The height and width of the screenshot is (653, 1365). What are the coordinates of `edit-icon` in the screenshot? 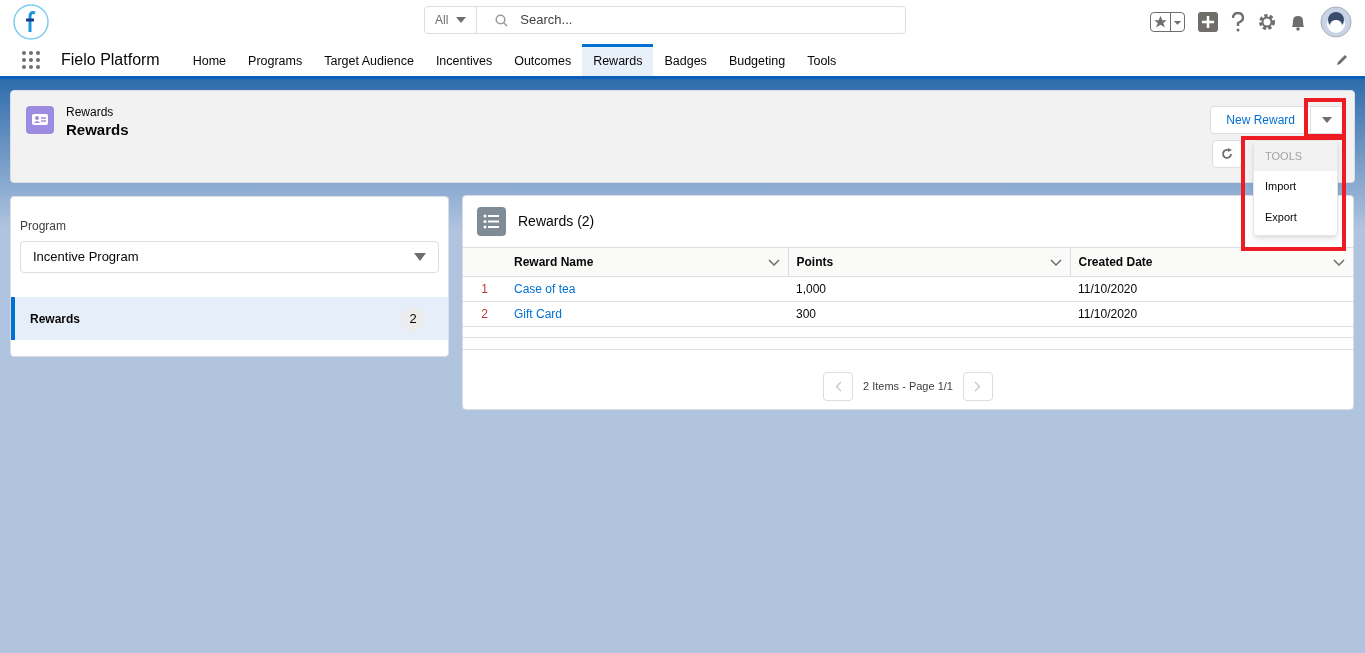 It's located at (1342, 59).